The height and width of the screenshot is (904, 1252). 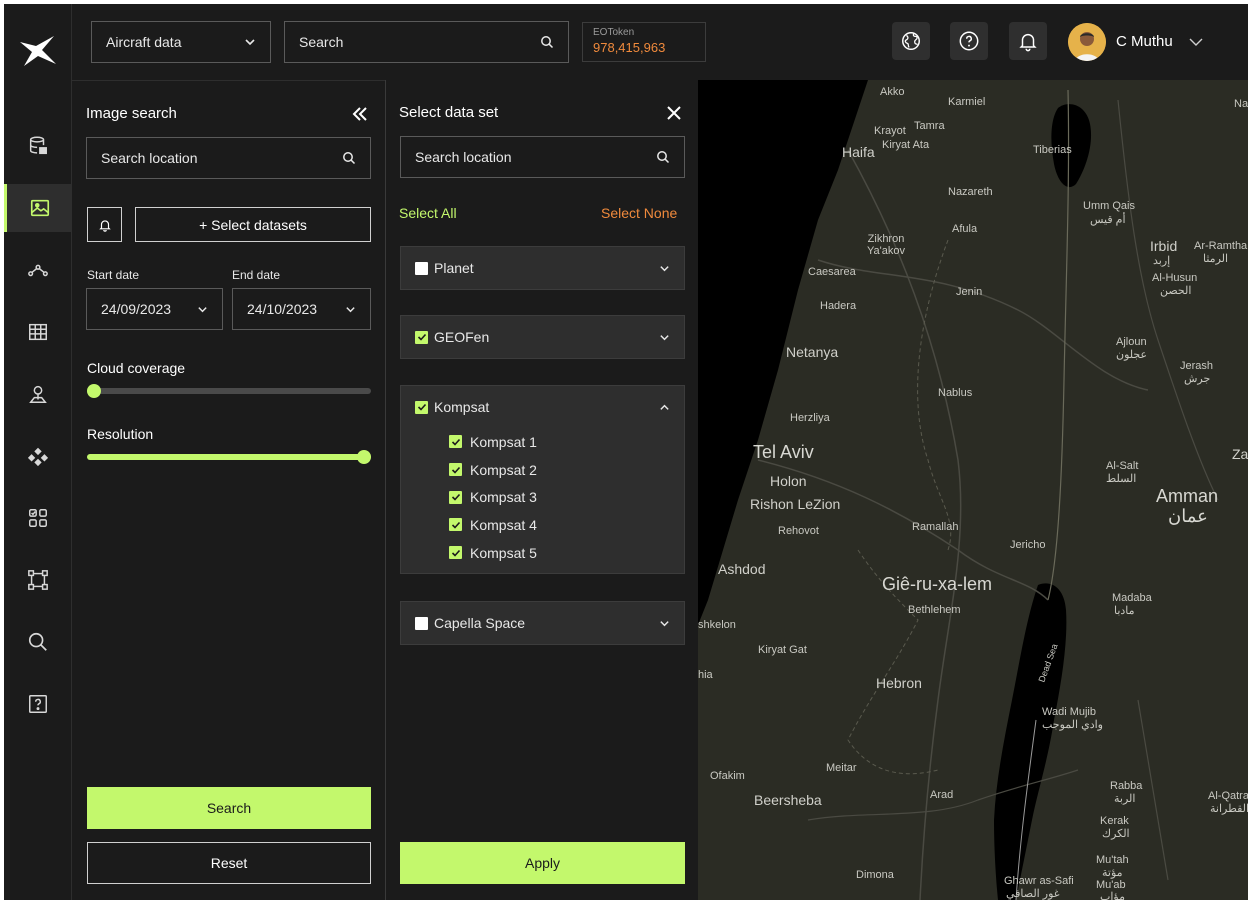 What do you see at coordinates (229, 457) in the screenshot?
I see `resolution-slider-track` at bounding box center [229, 457].